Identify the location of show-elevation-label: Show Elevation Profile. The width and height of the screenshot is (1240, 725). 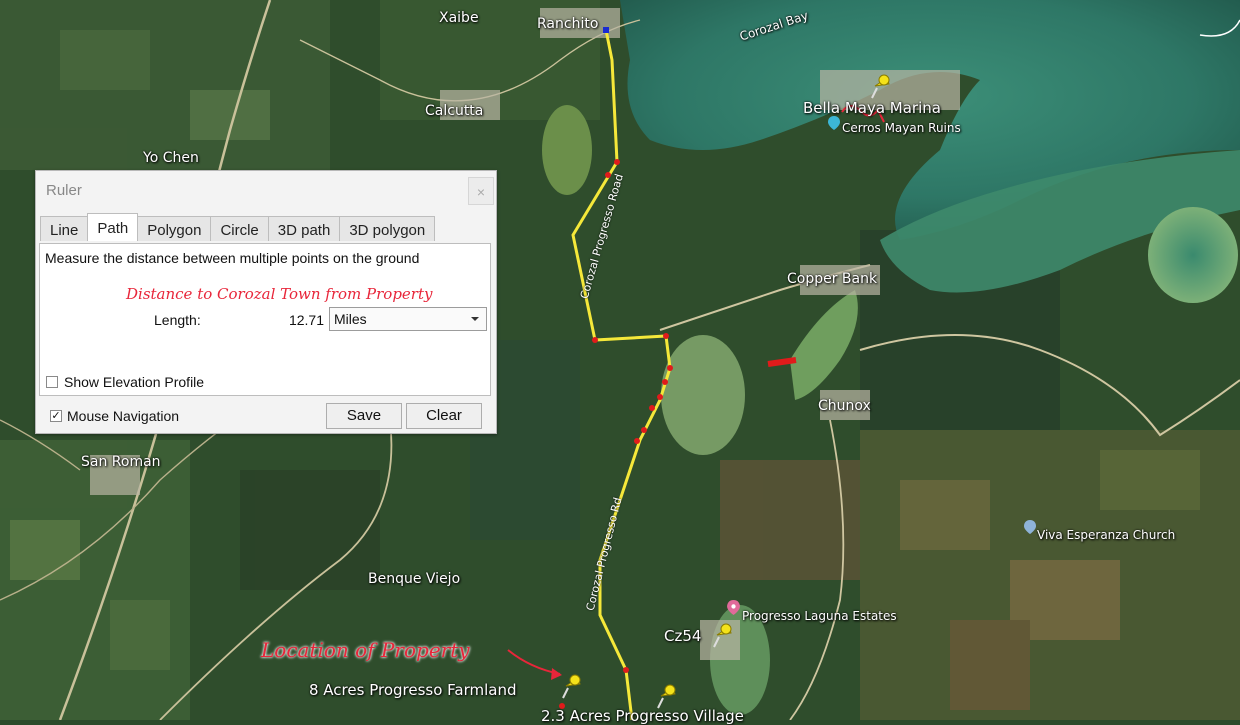
(134, 382).